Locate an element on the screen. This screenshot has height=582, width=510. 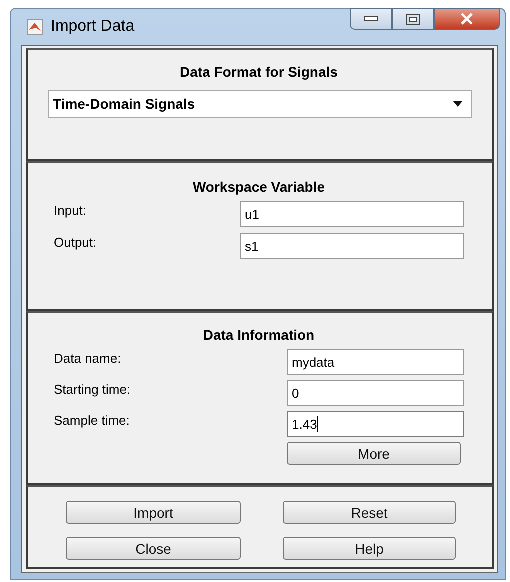
dialog-button: Reset is located at coordinates (369, 512).